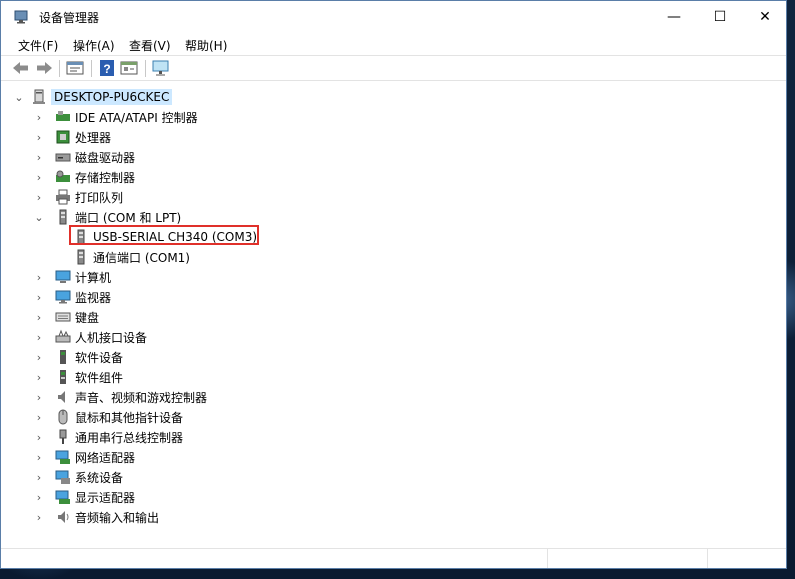 The width and height of the screenshot is (795, 579). Describe the element at coordinates (62, 477) in the screenshot. I see `system-device-icon` at that location.